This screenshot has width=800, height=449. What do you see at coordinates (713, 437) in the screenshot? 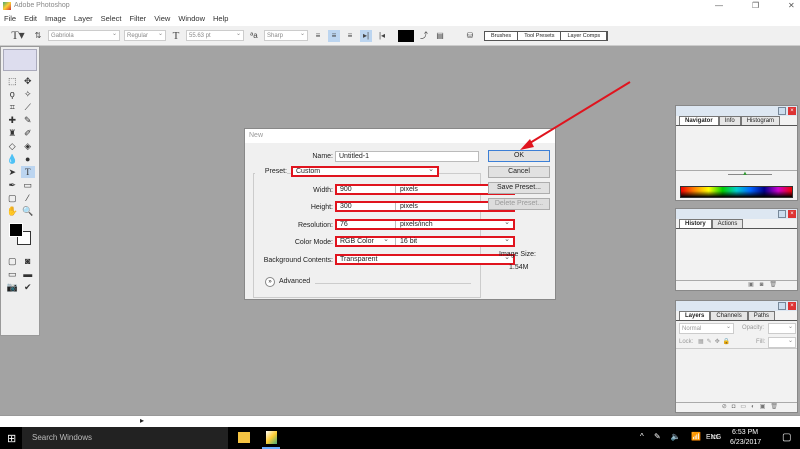
I see `language-indicator: ENG` at bounding box center [713, 437].